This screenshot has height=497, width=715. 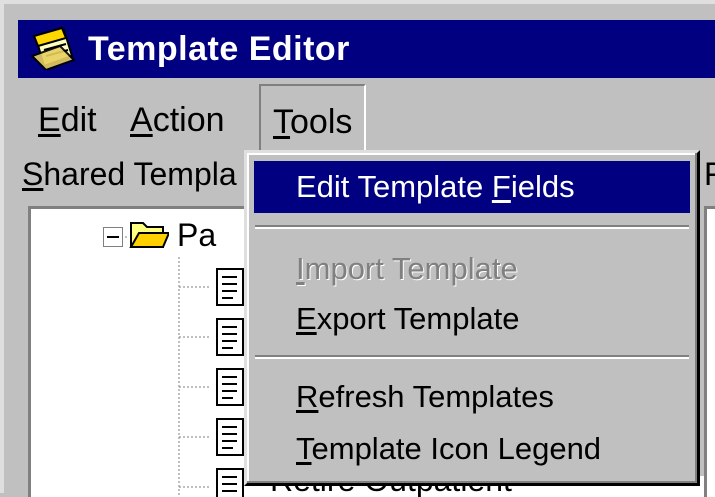 What do you see at coordinates (542, 186) in the screenshot?
I see `edit-fields-text-after: ields` at bounding box center [542, 186].